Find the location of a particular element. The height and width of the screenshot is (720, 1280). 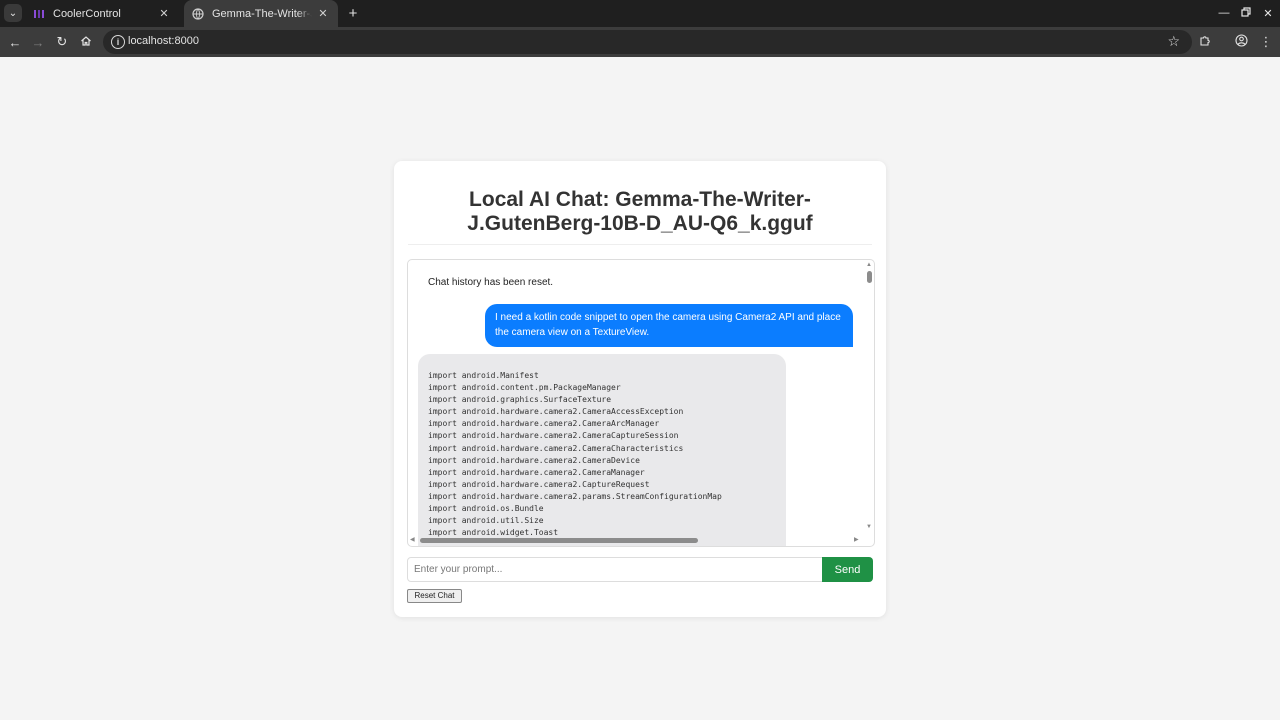

profile-button is located at coordinates (1241, 42).